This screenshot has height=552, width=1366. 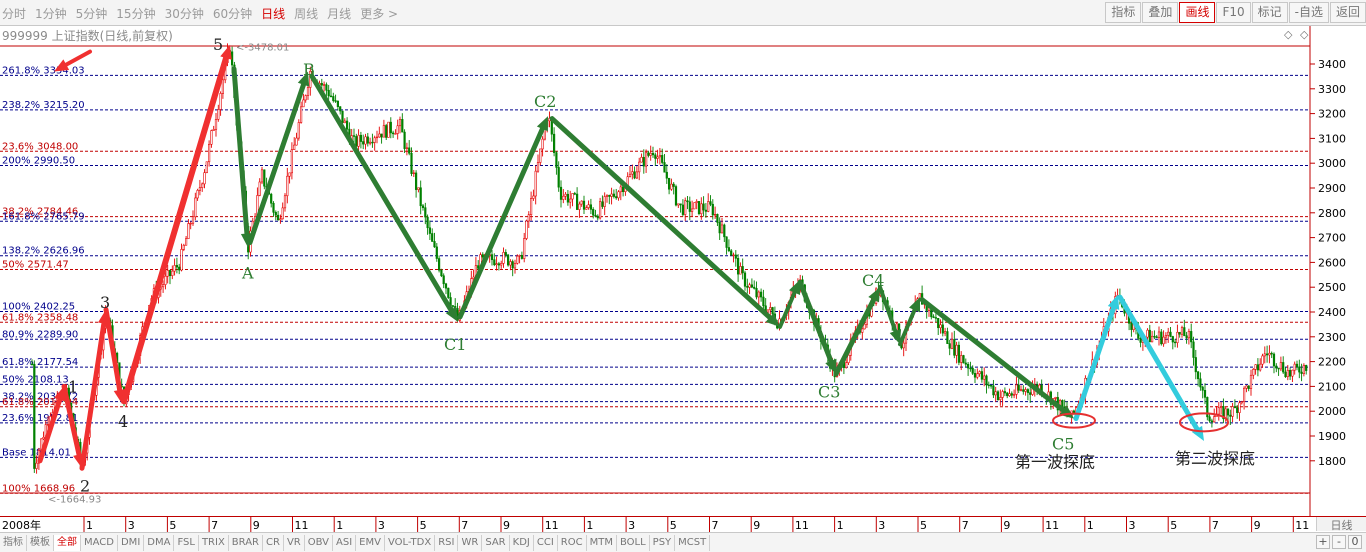 What do you see at coordinates (496, 542) in the screenshot?
I see `indicator-tab-17: SAR` at bounding box center [496, 542].